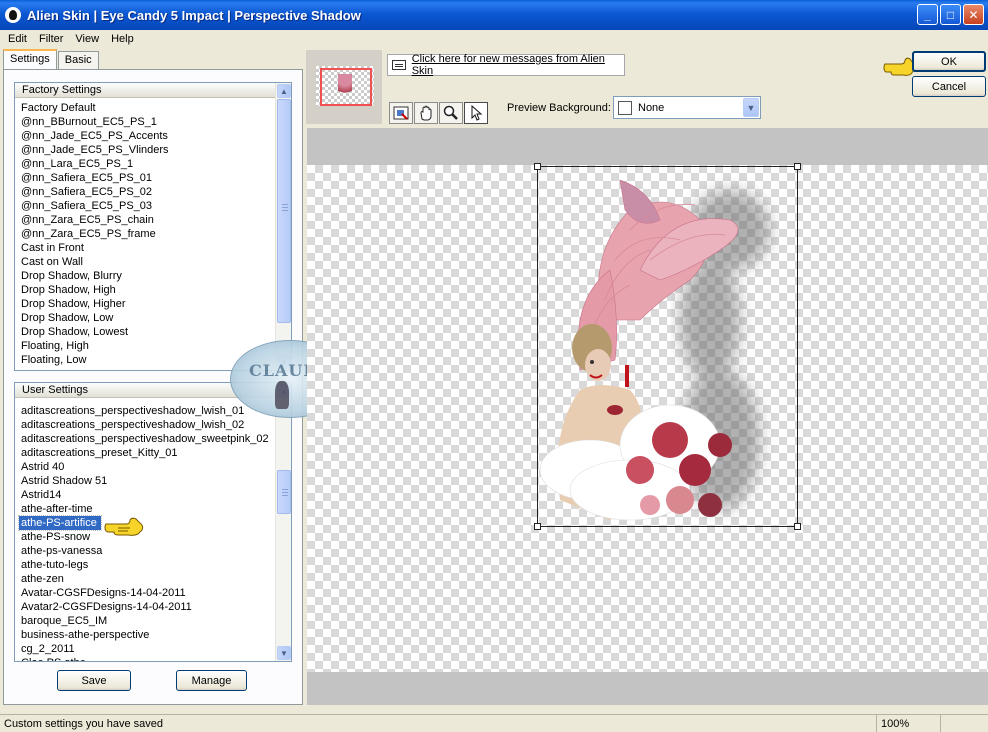 The height and width of the screenshot is (732, 988). Describe the element at coordinates (949, 86) in the screenshot. I see `cancel-button: Cancel` at that location.